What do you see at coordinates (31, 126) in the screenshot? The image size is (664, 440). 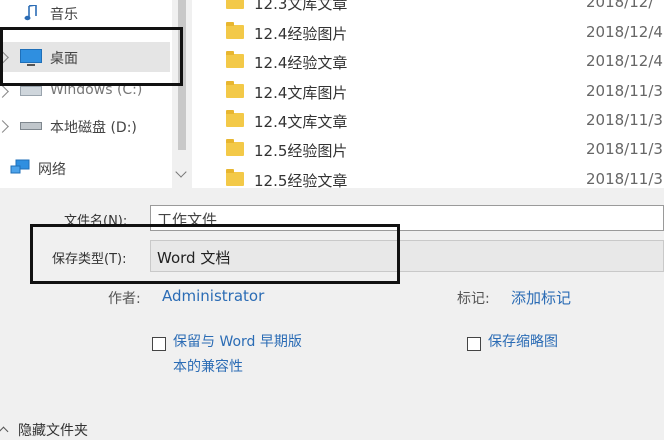 I see `local-drive-icon` at bounding box center [31, 126].